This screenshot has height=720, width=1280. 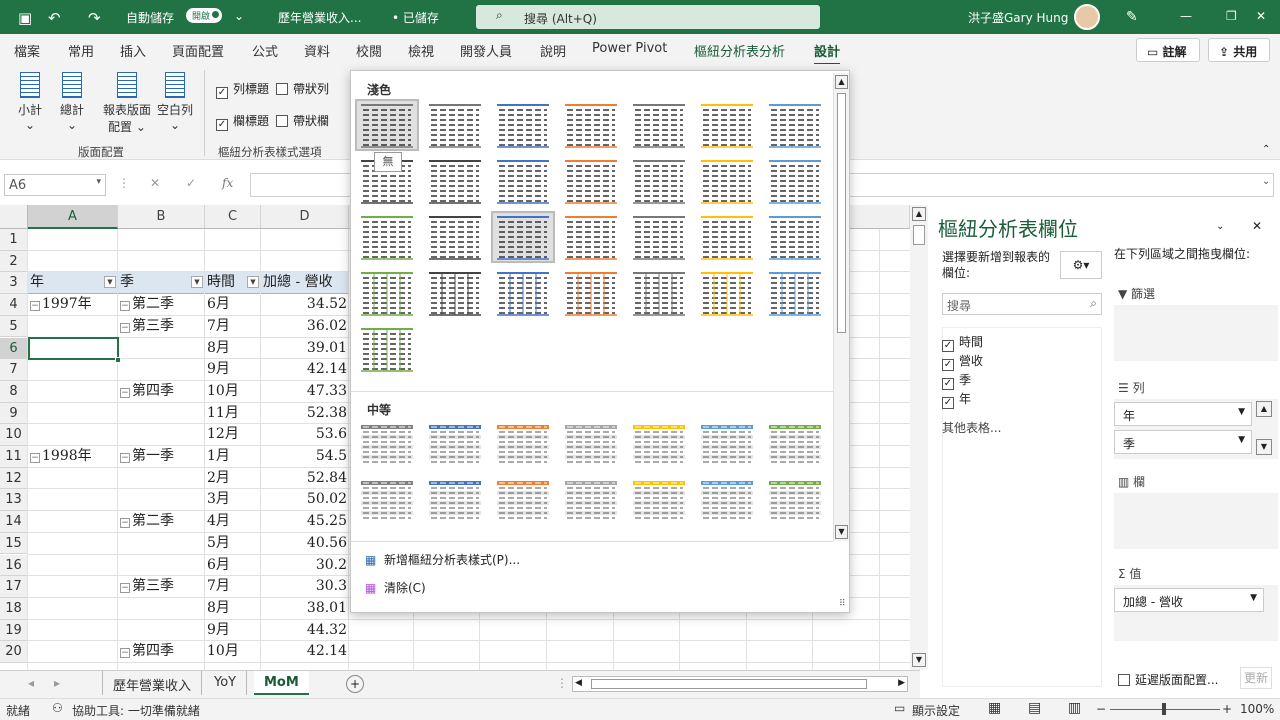 I want to click on function-icon: fx, so click(x=227, y=183).